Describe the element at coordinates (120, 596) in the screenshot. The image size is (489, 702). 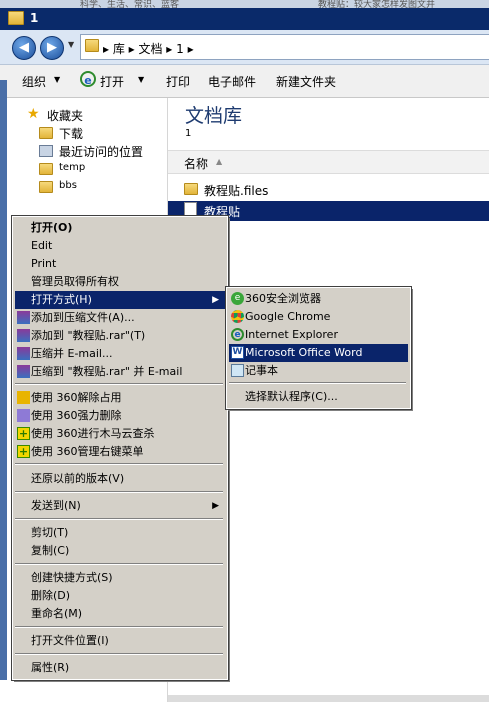
I see `menu-item-delete: 删除(D)` at that location.